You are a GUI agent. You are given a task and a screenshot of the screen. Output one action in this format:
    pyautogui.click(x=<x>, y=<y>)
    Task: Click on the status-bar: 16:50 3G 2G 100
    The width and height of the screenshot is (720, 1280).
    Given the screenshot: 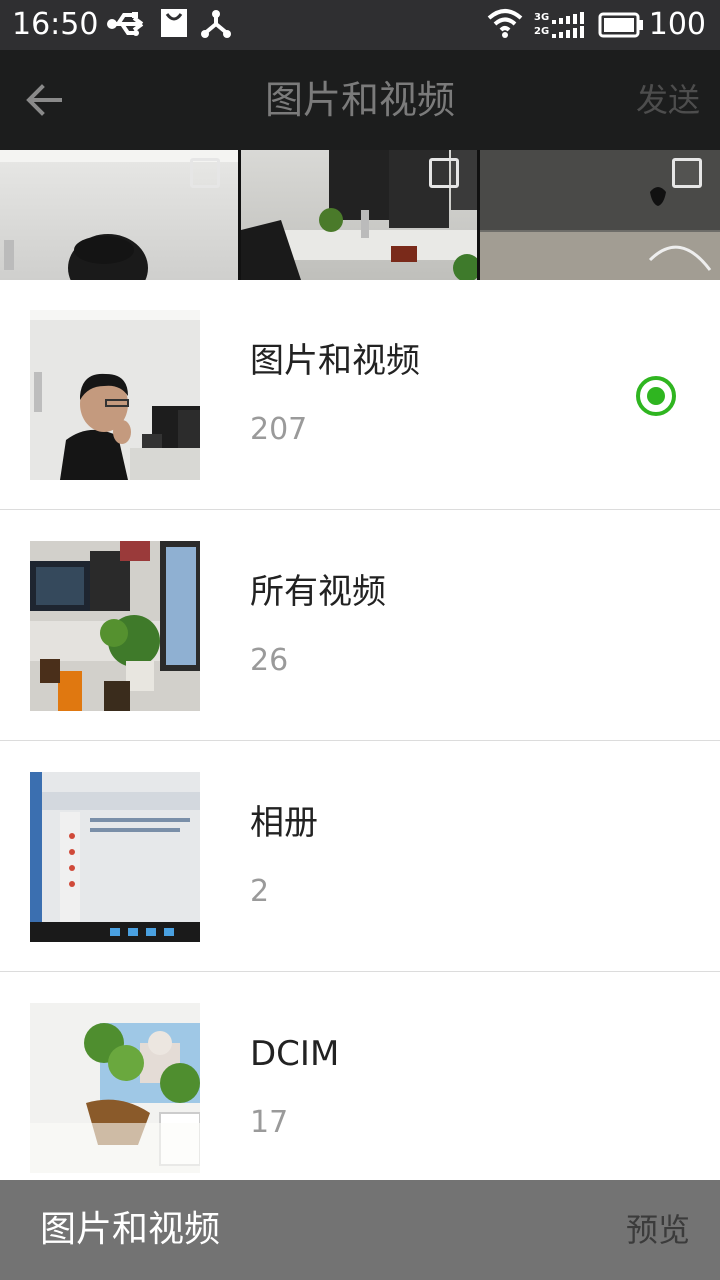 What is the action you would take?
    pyautogui.click(x=360, y=25)
    